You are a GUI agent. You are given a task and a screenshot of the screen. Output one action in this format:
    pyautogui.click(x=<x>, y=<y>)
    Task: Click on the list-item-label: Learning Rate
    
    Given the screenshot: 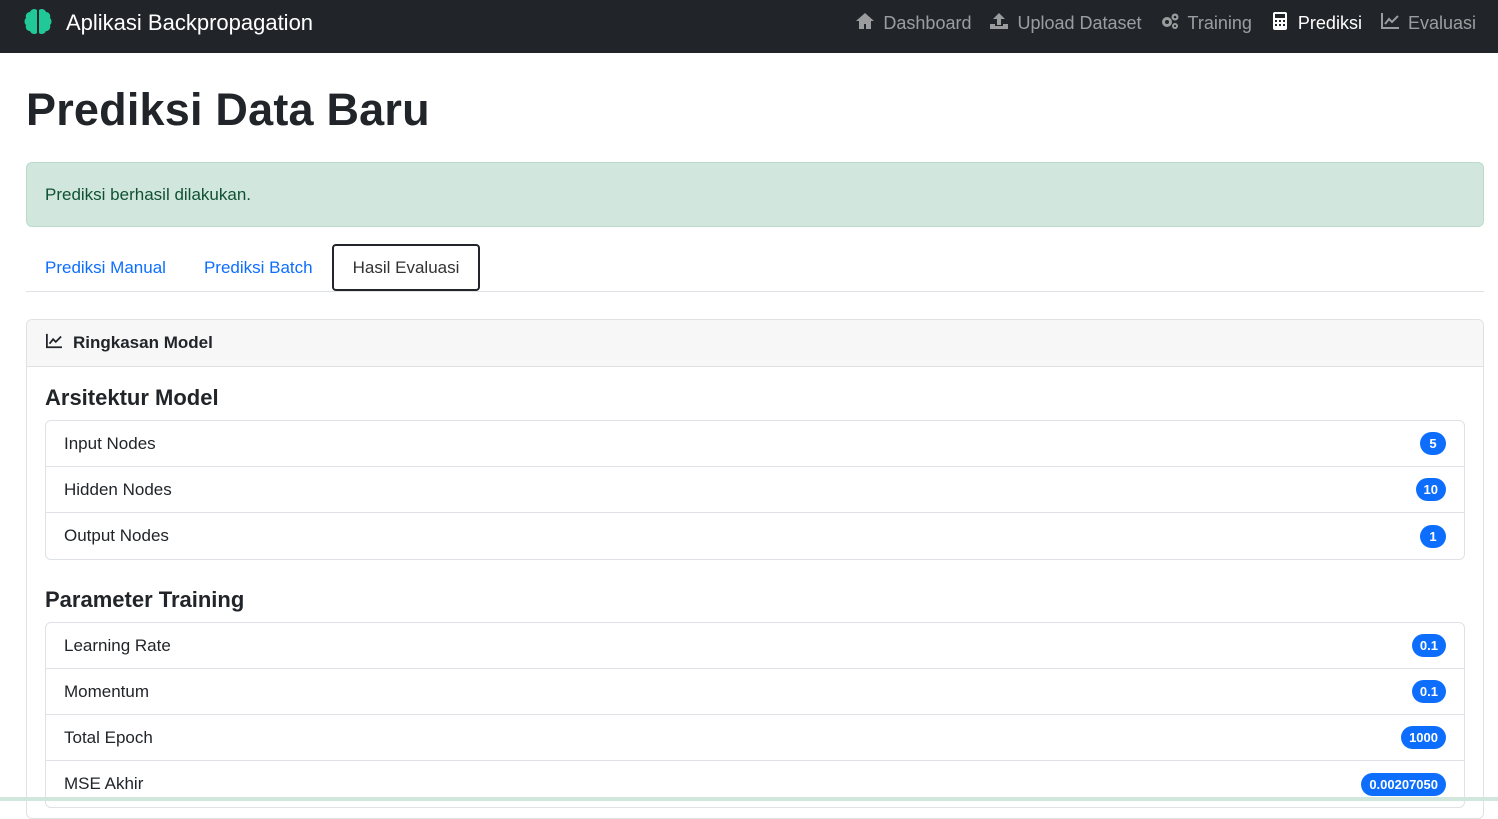 What is the action you would take?
    pyautogui.click(x=117, y=645)
    